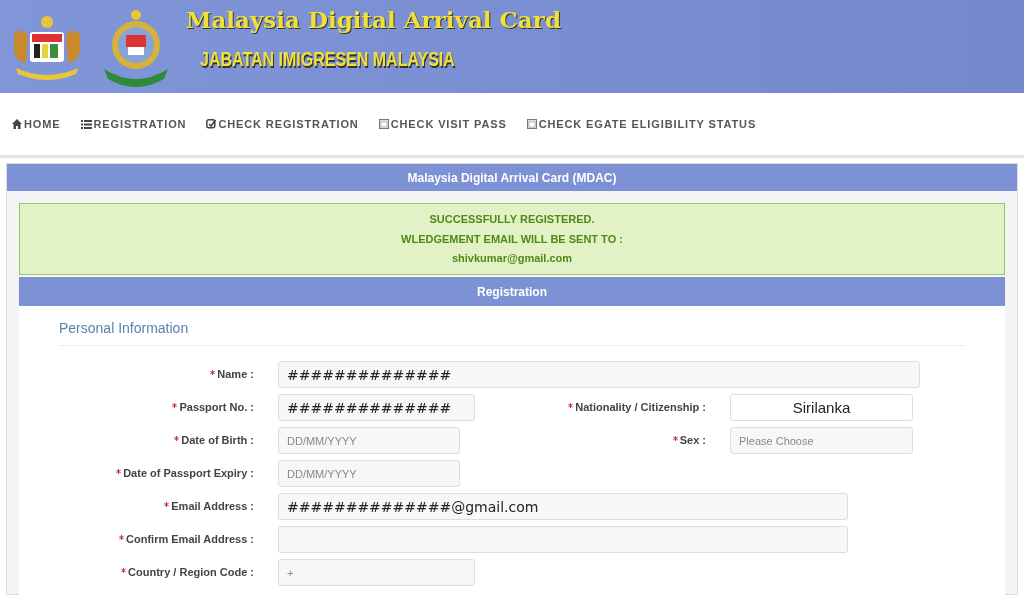 Image resolution: width=1024 pixels, height=597 pixels. What do you see at coordinates (211, 124) in the screenshot?
I see `check-square-icon` at bounding box center [211, 124].